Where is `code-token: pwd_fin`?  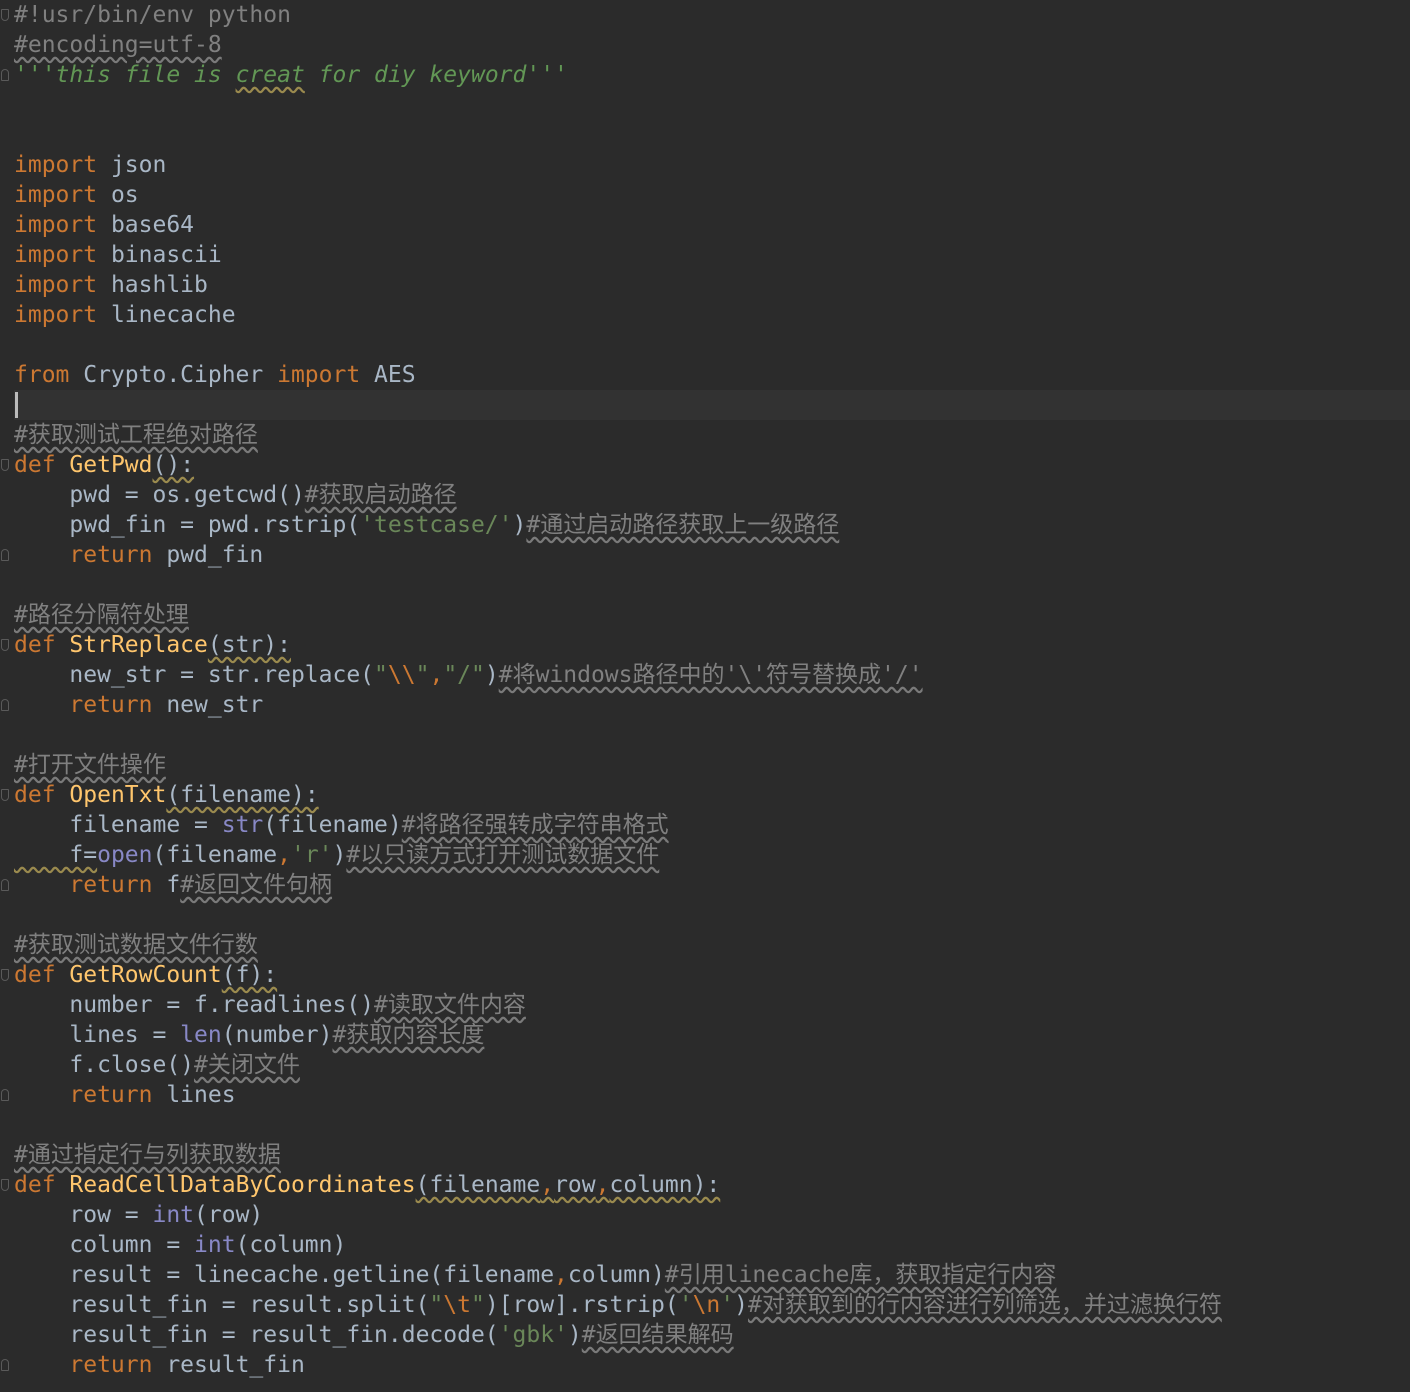
code-token: pwd_fin is located at coordinates (208, 555).